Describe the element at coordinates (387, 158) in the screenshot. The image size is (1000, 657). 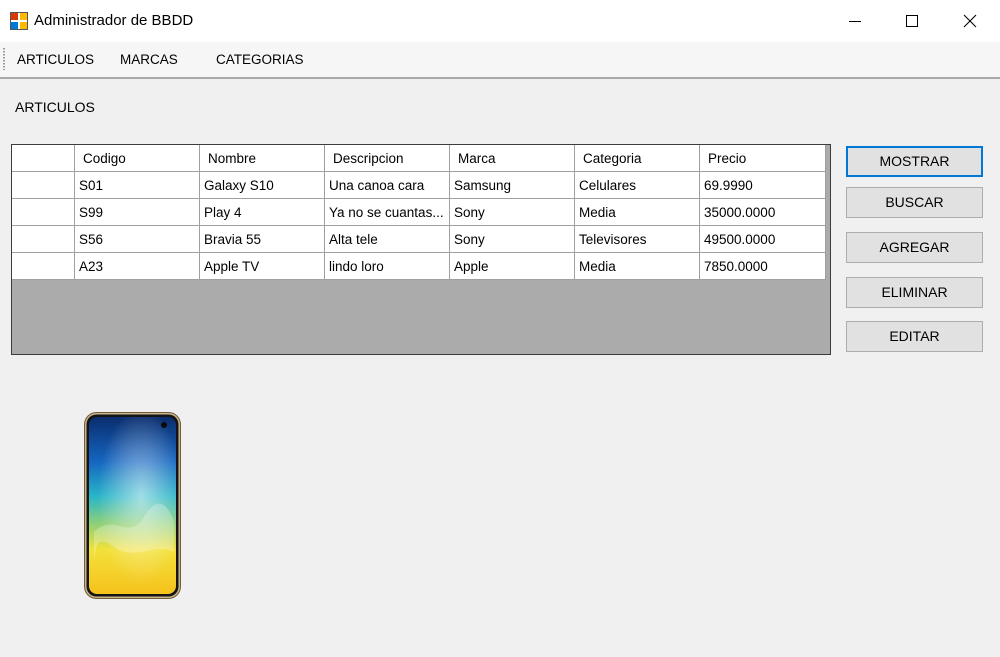
I see `column-header-descripcion: Descripcion` at that location.